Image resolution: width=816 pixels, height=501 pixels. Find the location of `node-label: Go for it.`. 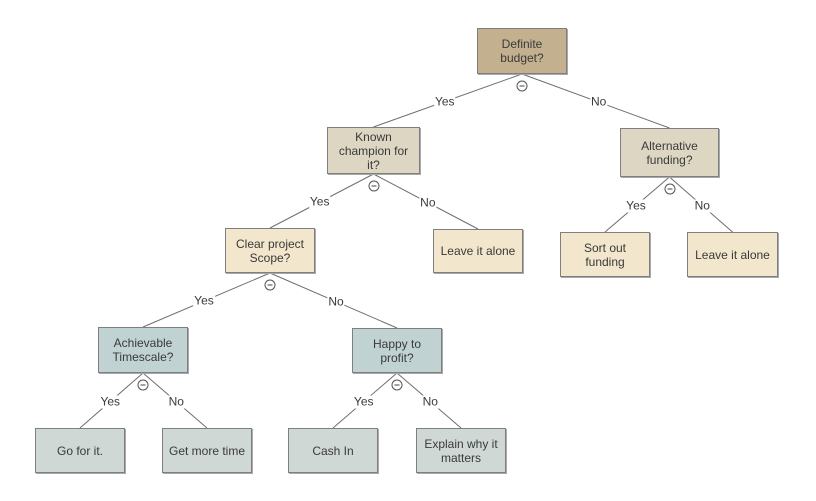

node-label: Go for it. is located at coordinates (79, 450).